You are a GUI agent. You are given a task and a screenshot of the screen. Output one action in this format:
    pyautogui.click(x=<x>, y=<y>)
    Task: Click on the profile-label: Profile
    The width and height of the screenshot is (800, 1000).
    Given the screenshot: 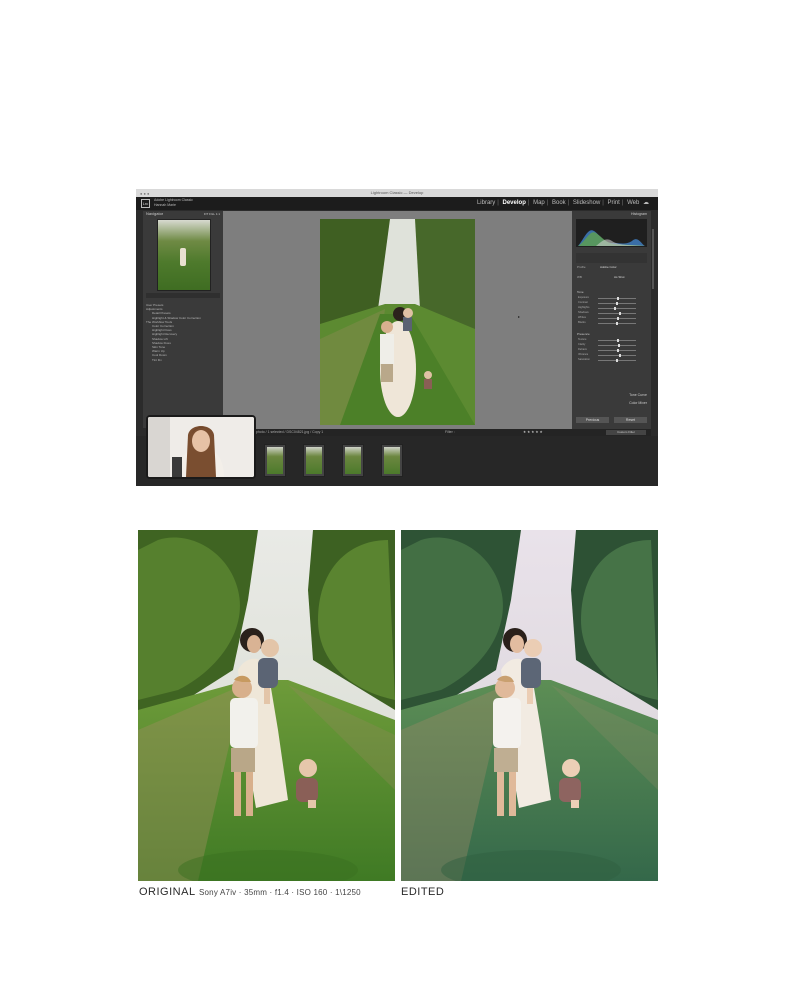 What is the action you would take?
    pyautogui.click(x=581, y=267)
    